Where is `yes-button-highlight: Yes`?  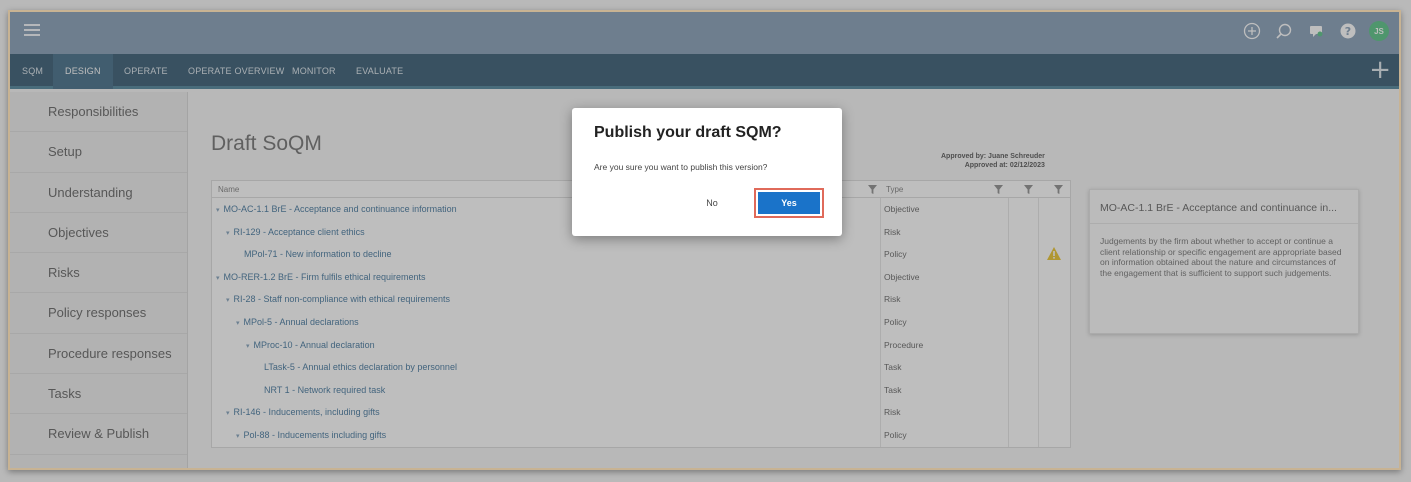 yes-button-highlight: Yes is located at coordinates (789, 203).